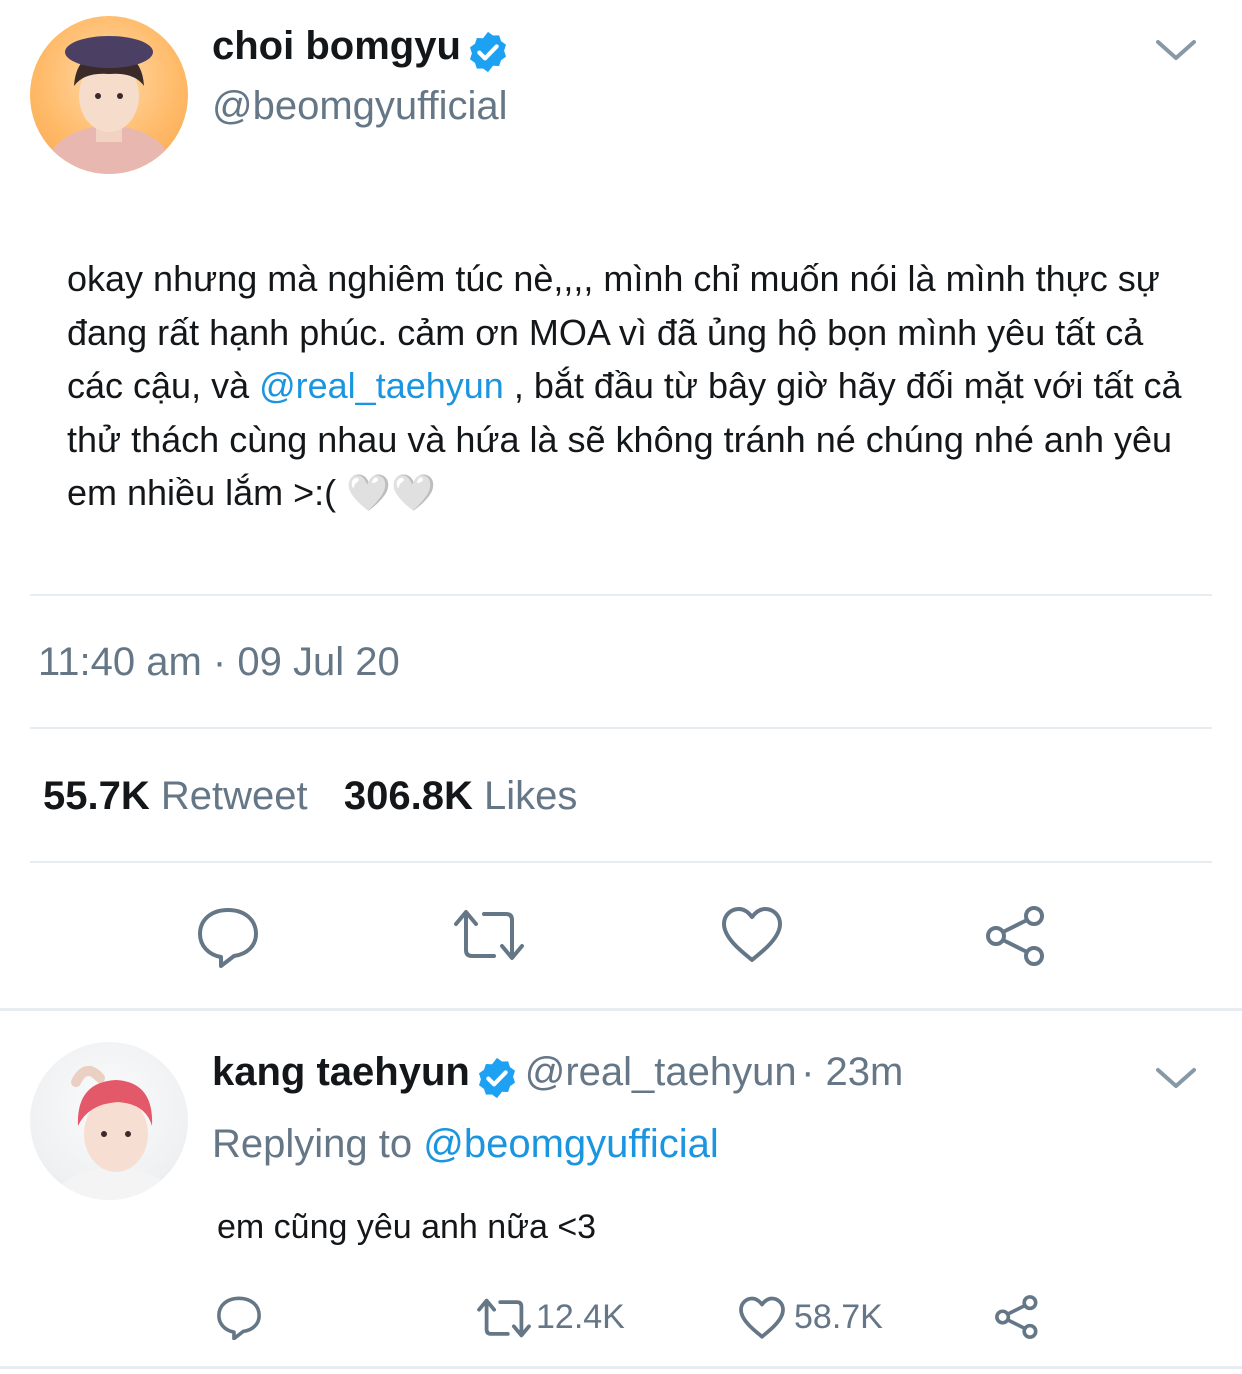 This screenshot has height=1374, width=1242. What do you see at coordinates (661, 1072) in the screenshot?
I see `reply-author-handle: @real_taehyun` at bounding box center [661, 1072].